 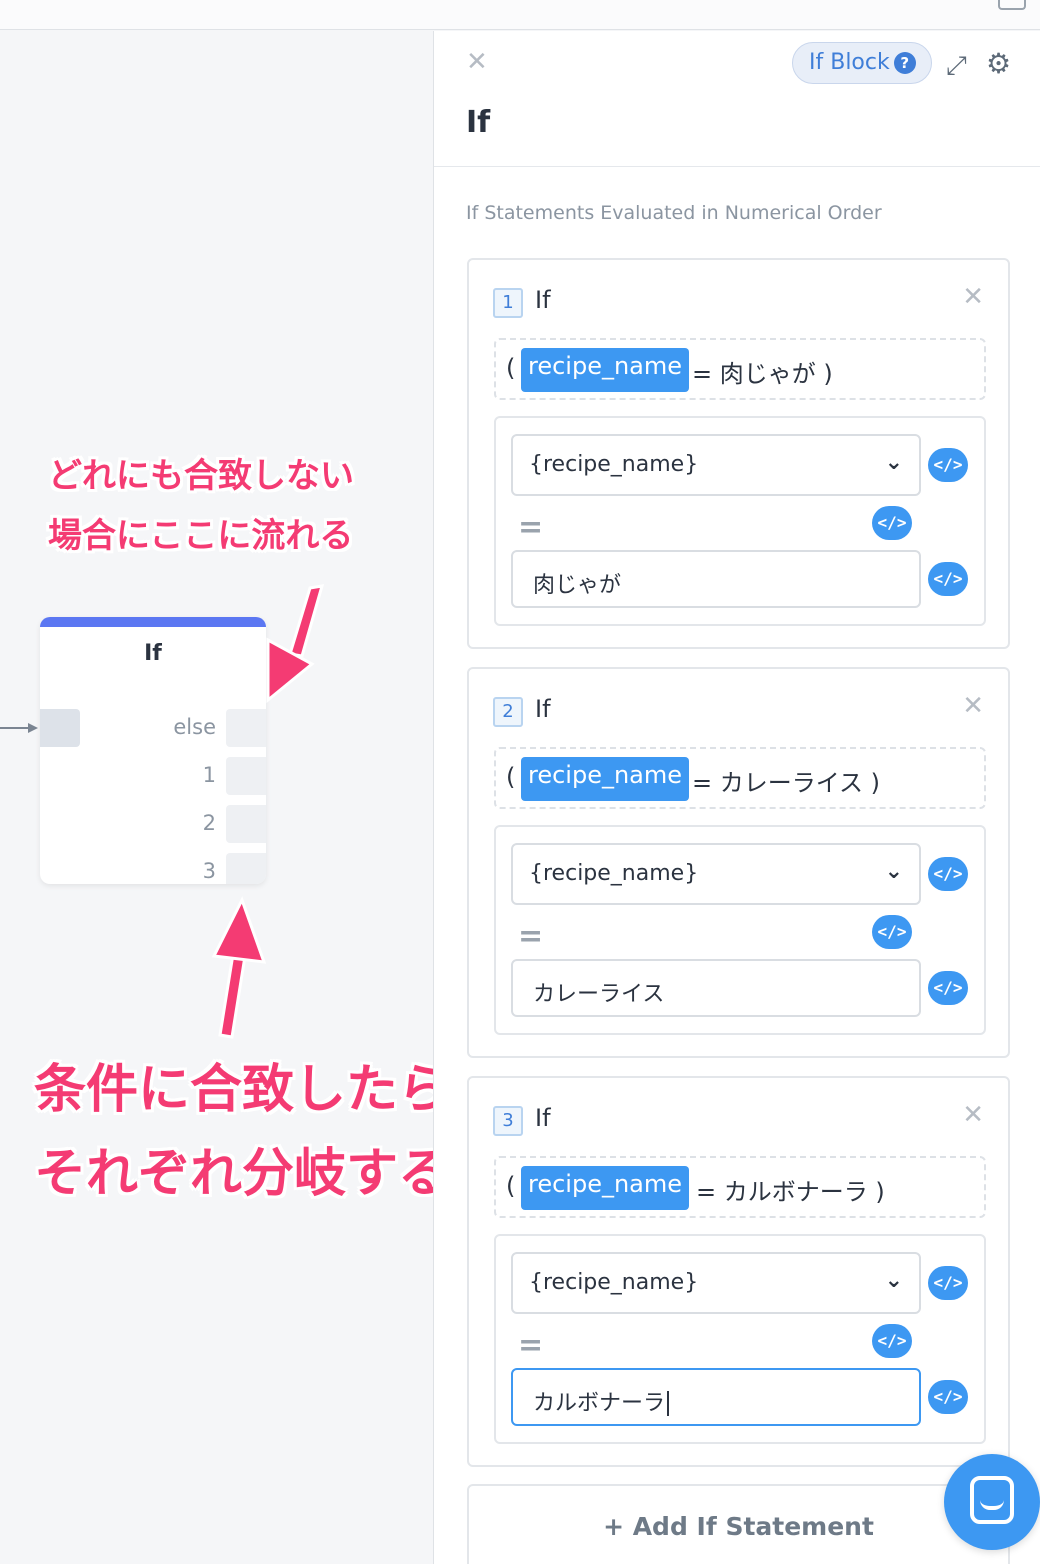 I want to click on annotation-branch-note: 条件に合致したら それぞれ分岐する, so click(x=242, y=1132).